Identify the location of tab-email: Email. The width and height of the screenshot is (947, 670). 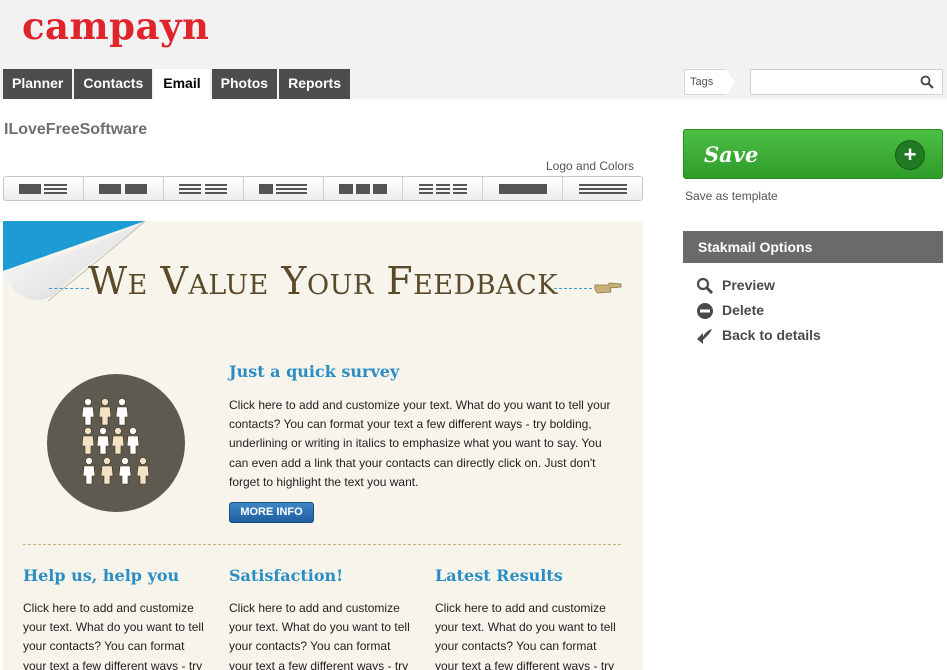
(182, 84).